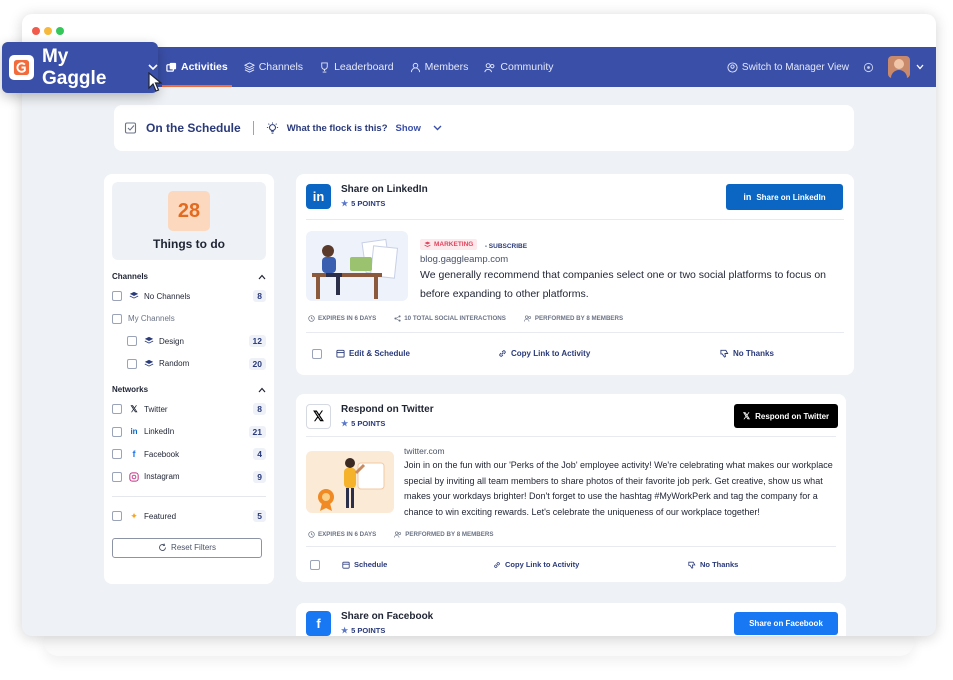 This screenshot has height=680, width=953. I want to click on mouse-cursor-icon, so click(155, 82).